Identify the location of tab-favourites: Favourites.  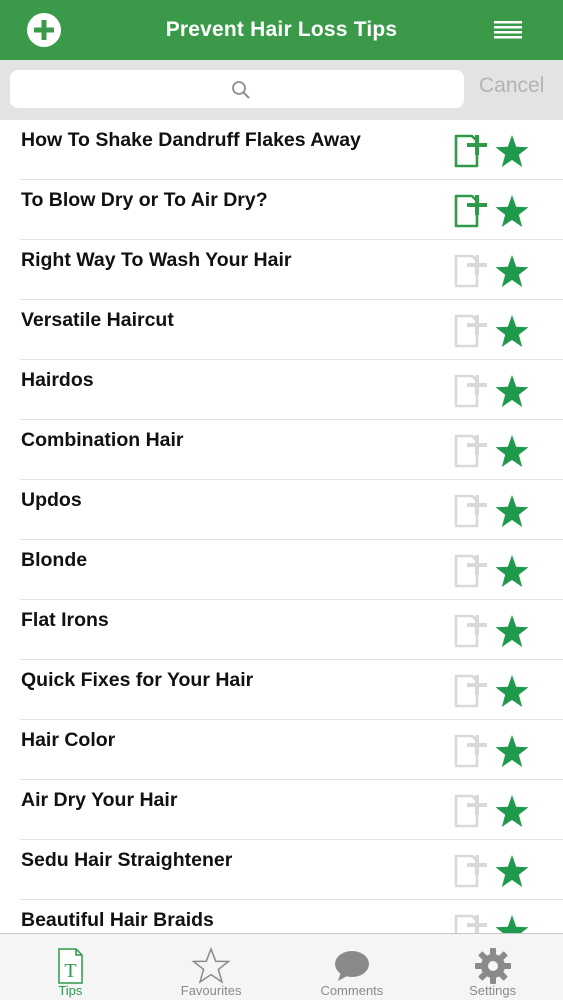
(211, 967).